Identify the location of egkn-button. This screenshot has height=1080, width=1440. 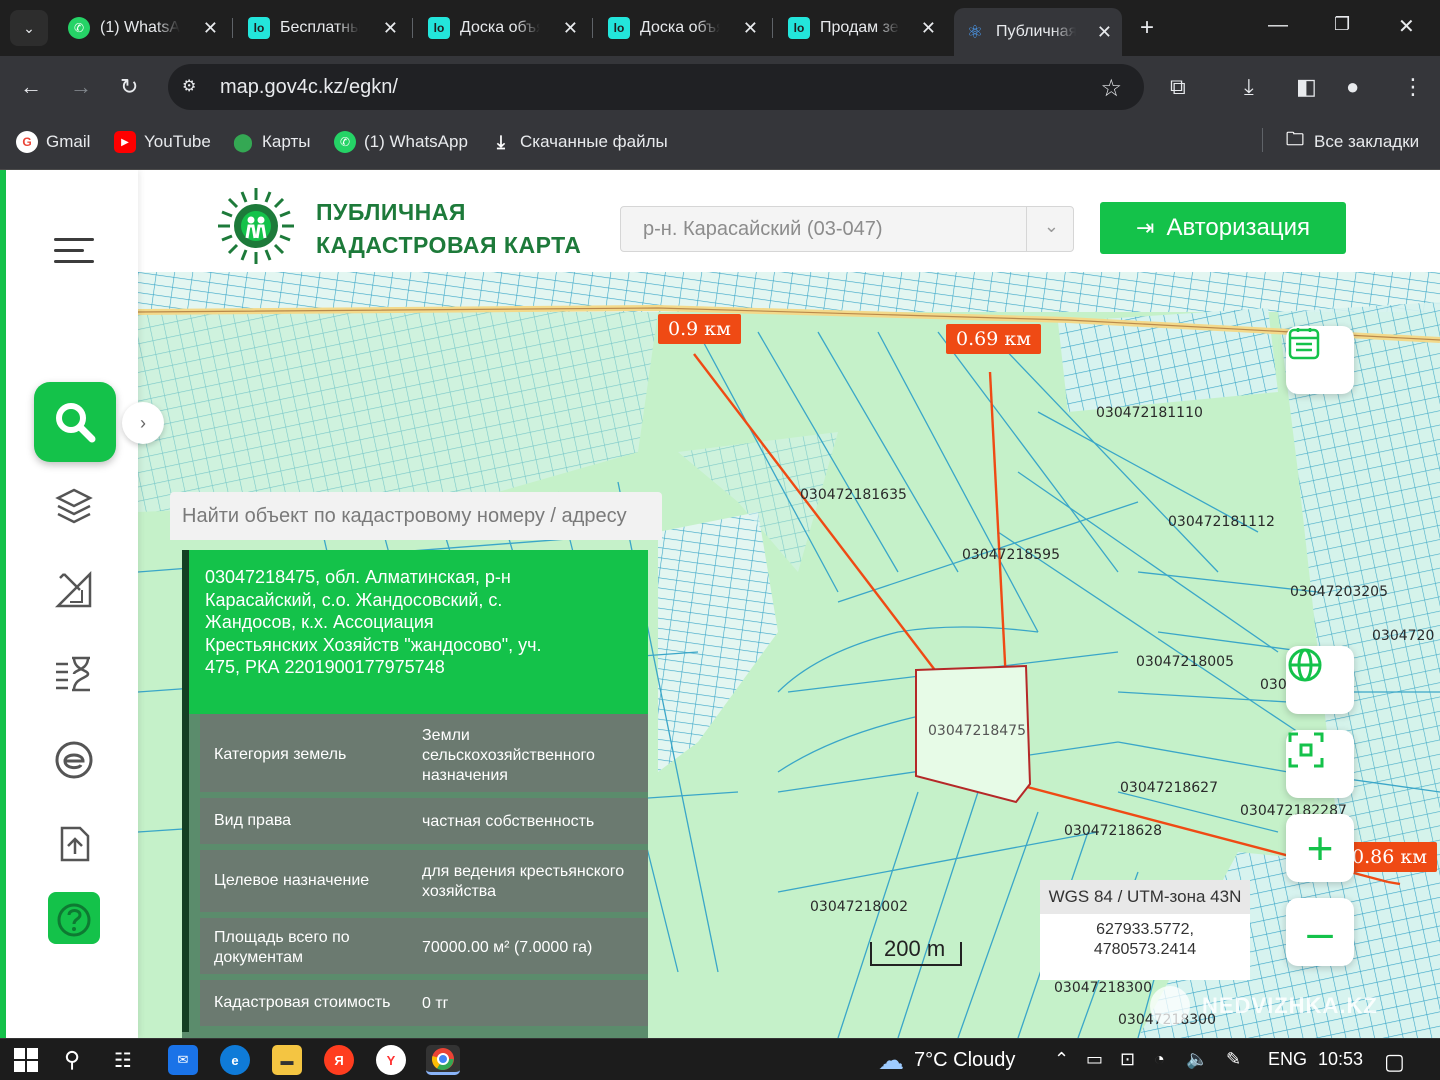
(74, 760).